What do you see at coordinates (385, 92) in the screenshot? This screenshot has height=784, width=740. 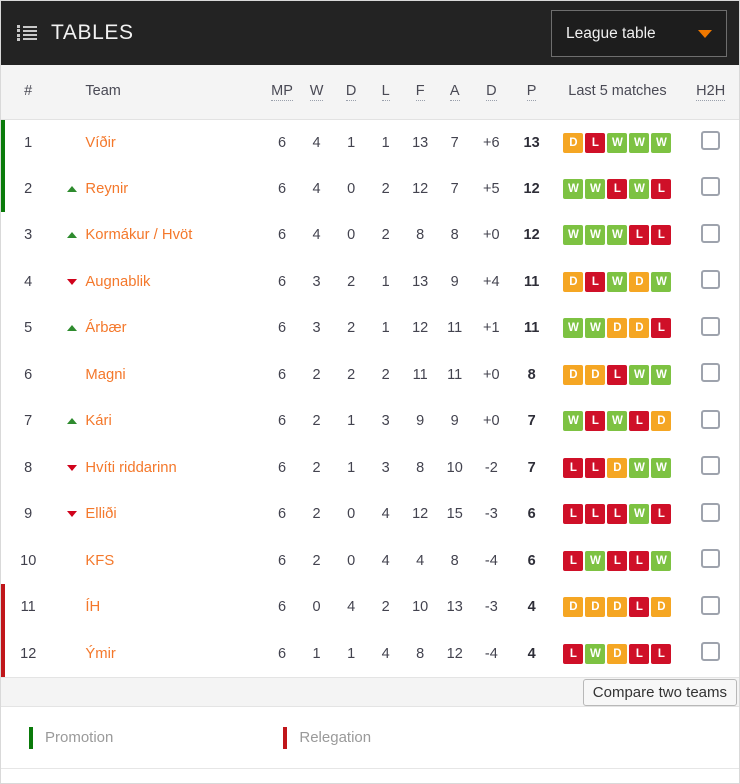 I see `column-header-l: L` at bounding box center [385, 92].